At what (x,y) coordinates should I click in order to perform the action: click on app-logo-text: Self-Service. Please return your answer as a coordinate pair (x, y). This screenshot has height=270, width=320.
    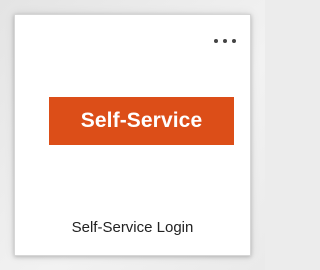
    Looking at the image, I should click on (141, 120).